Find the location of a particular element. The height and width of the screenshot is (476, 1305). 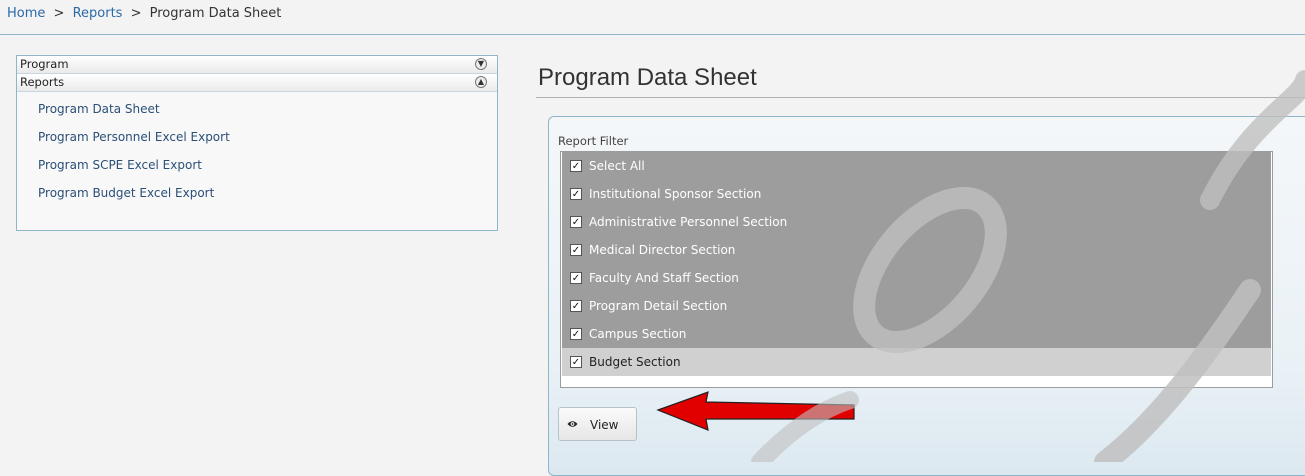

eye-icon is located at coordinates (572, 424).